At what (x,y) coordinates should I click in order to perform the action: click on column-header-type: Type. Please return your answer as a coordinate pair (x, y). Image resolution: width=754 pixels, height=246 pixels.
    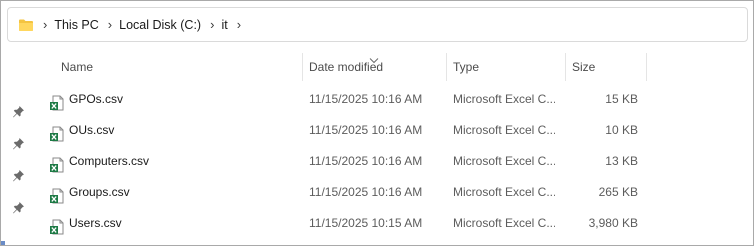
    Looking at the image, I should click on (466, 67).